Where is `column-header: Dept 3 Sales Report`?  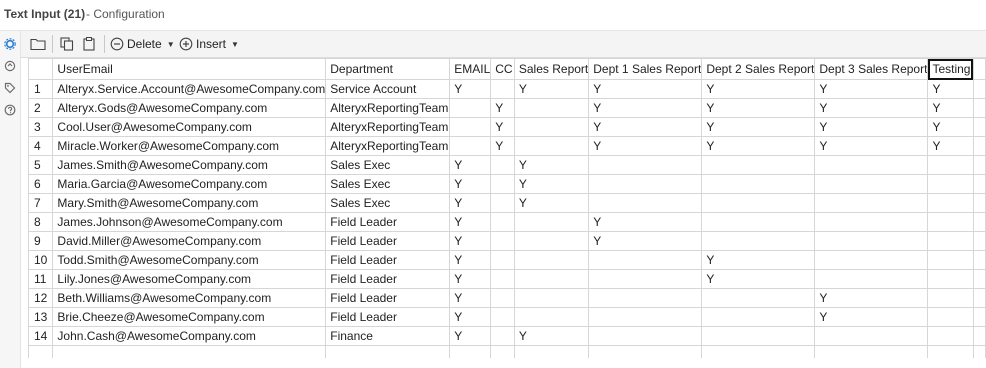
column-header: Dept 3 Sales Report is located at coordinates (871, 69).